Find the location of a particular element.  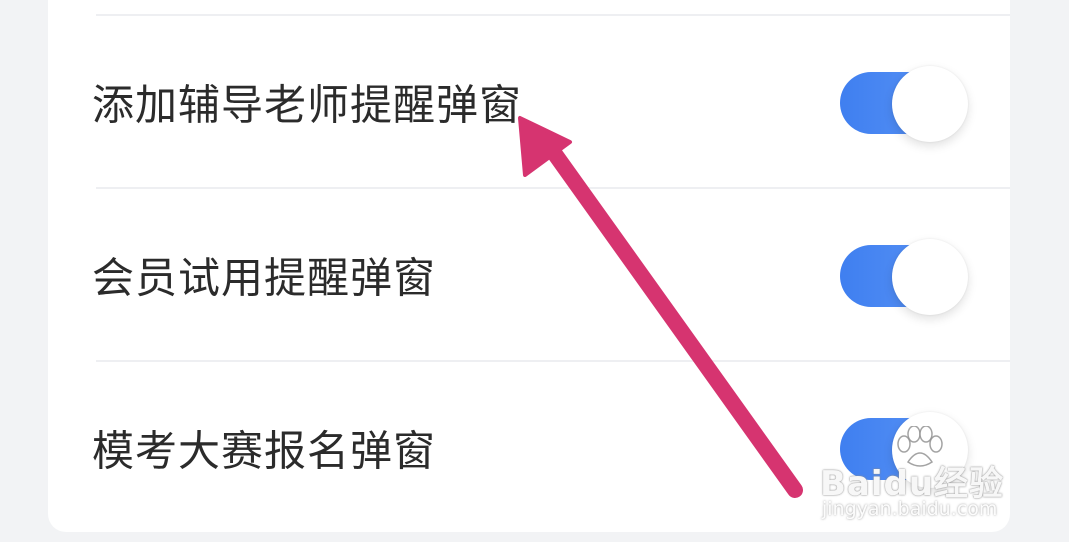

mock-exam-toggle is located at coordinates (904, 450).